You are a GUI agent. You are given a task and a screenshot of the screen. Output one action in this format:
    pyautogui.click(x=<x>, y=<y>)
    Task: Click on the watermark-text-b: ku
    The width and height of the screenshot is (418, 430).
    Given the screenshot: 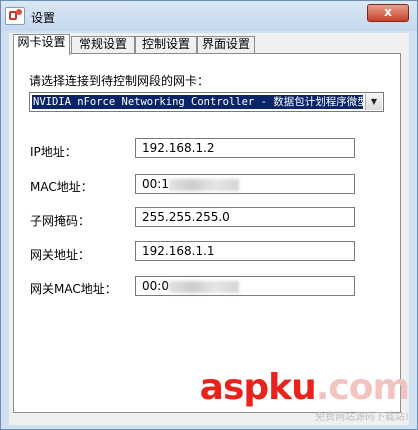 What is the action you would take?
    pyautogui.click(x=292, y=387)
    